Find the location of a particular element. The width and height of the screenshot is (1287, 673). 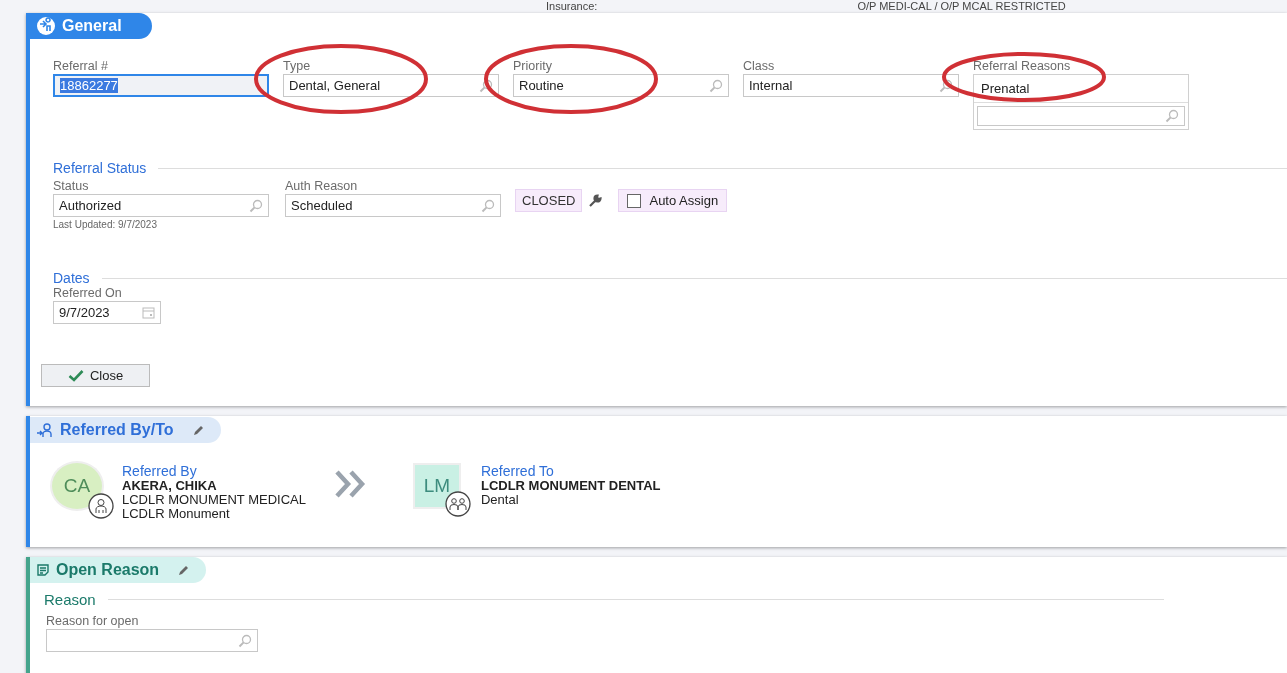

date-field: 9/7/2023 is located at coordinates (107, 312).